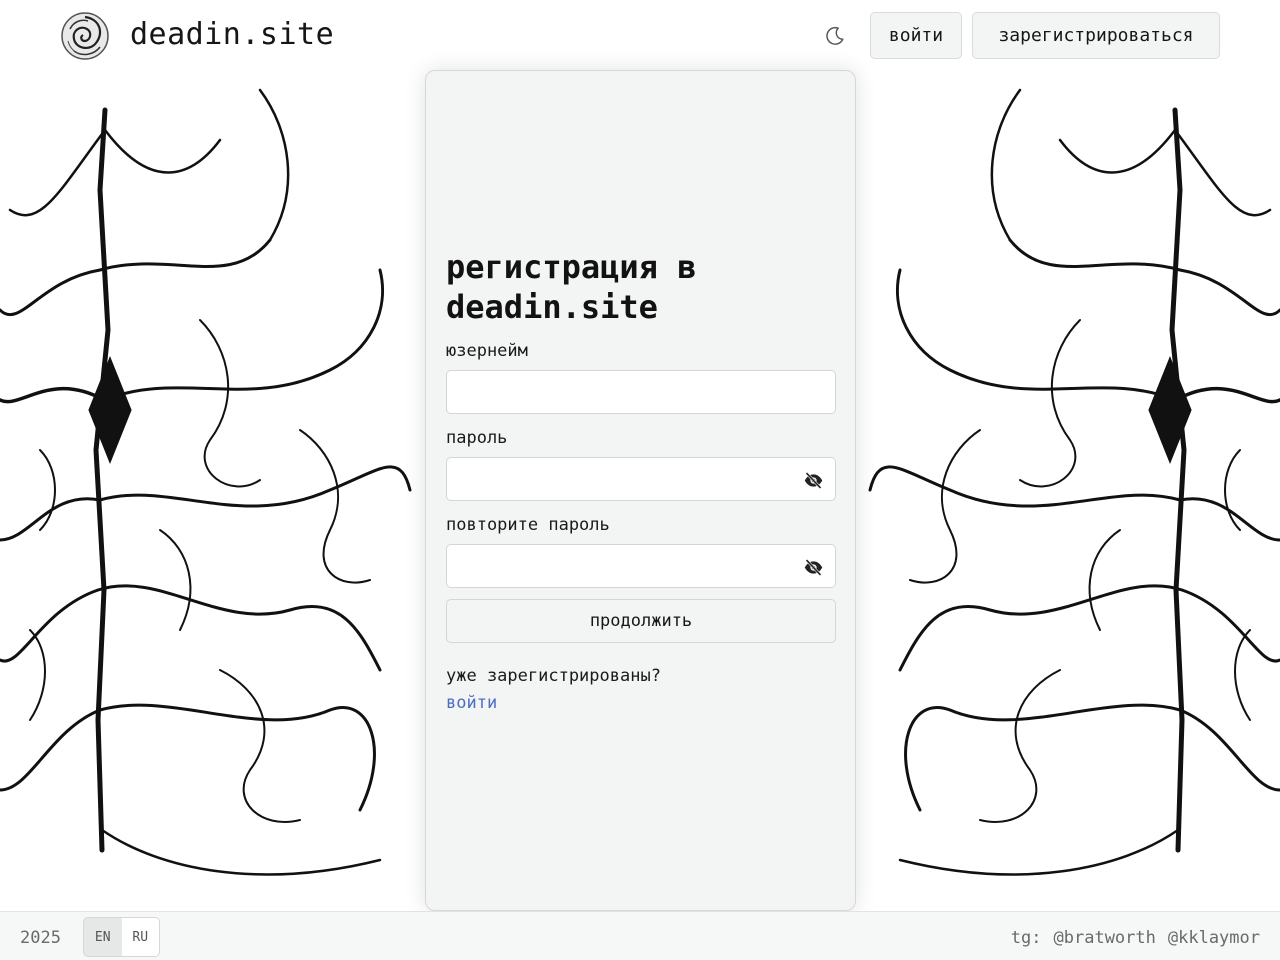 This screenshot has width=1280, height=960. What do you see at coordinates (232, 34) in the screenshot?
I see `brand-name: deadin.site` at bounding box center [232, 34].